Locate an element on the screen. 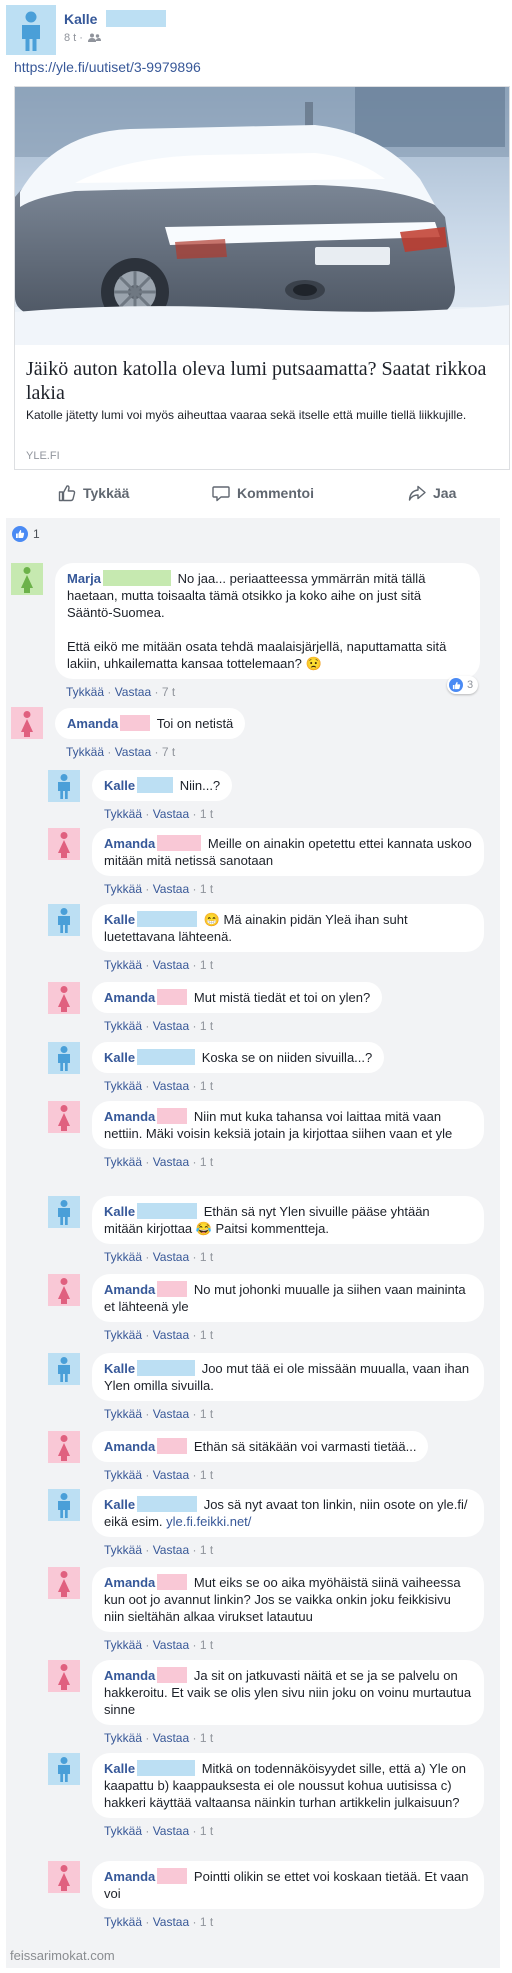 The image size is (512, 1973). post-author-name: Kalle is located at coordinates (80, 19).